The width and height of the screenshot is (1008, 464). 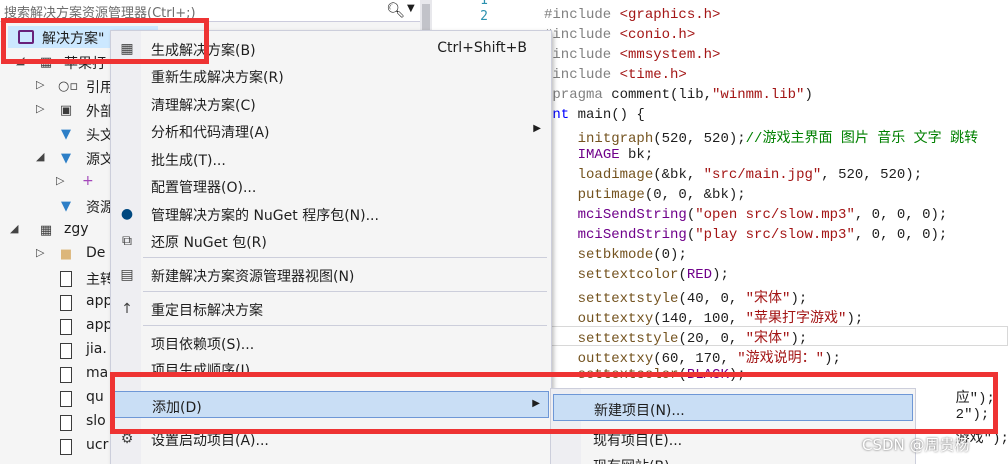 I want to click on code-line: settextstyle(40, 0, "宋体");, so click(x=676, y=297).